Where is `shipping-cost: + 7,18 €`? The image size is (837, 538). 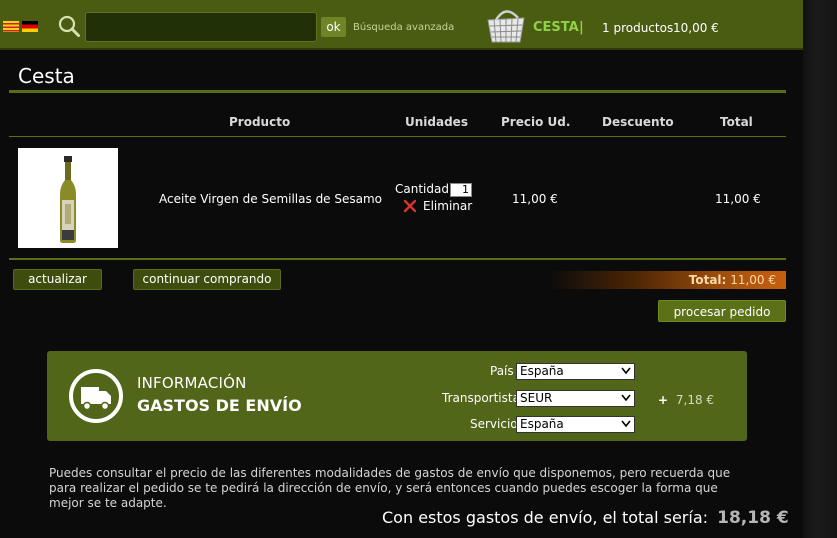 shipping-cost: + 7,18 € is located at coordinates (686, 400).